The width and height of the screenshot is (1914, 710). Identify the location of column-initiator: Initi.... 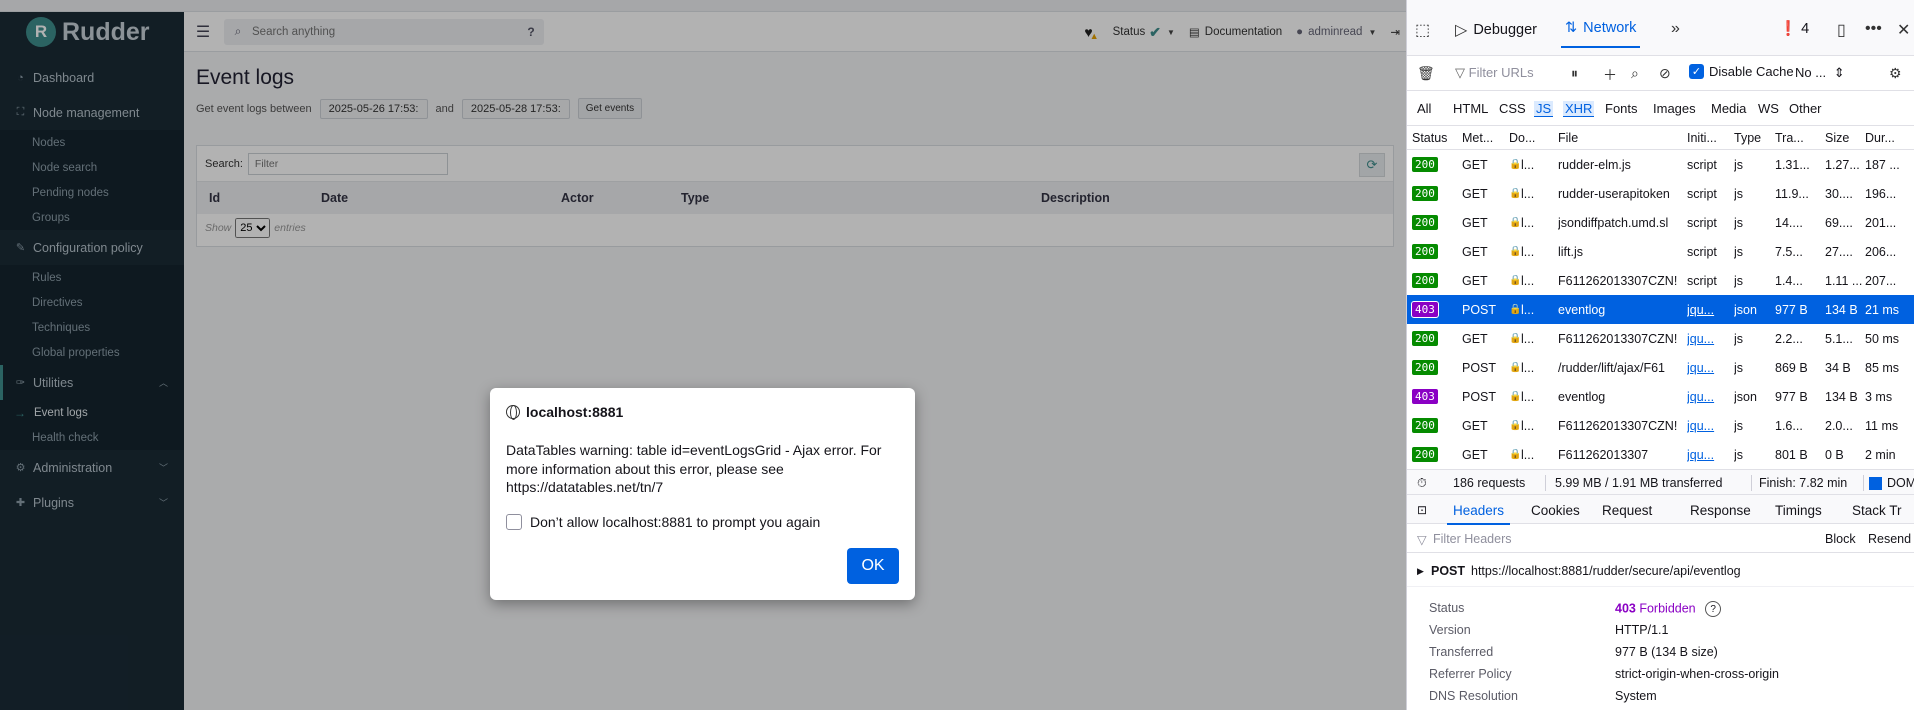
(1702, 138).